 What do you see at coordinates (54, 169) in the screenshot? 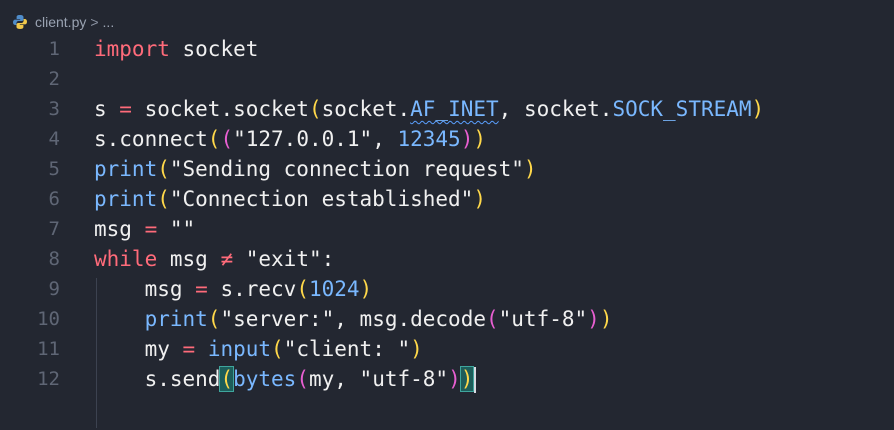
I see `line-number: 5` at bounding box center [54, 169].